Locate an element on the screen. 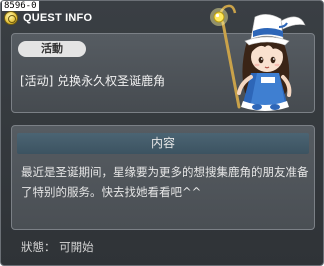 This screenshot has height=266, width=324. build-tag: 8596-0 is located at coordinates (20, 6).